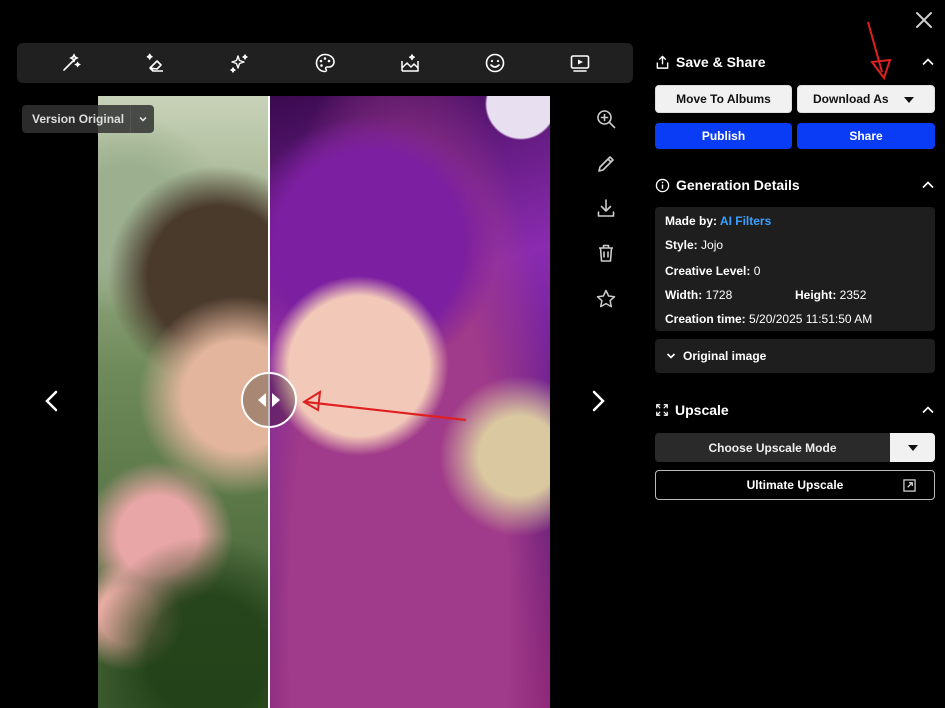 This screenshot has height=708, width=945. I want to click on publish-label: Publish, so click(723, 136).